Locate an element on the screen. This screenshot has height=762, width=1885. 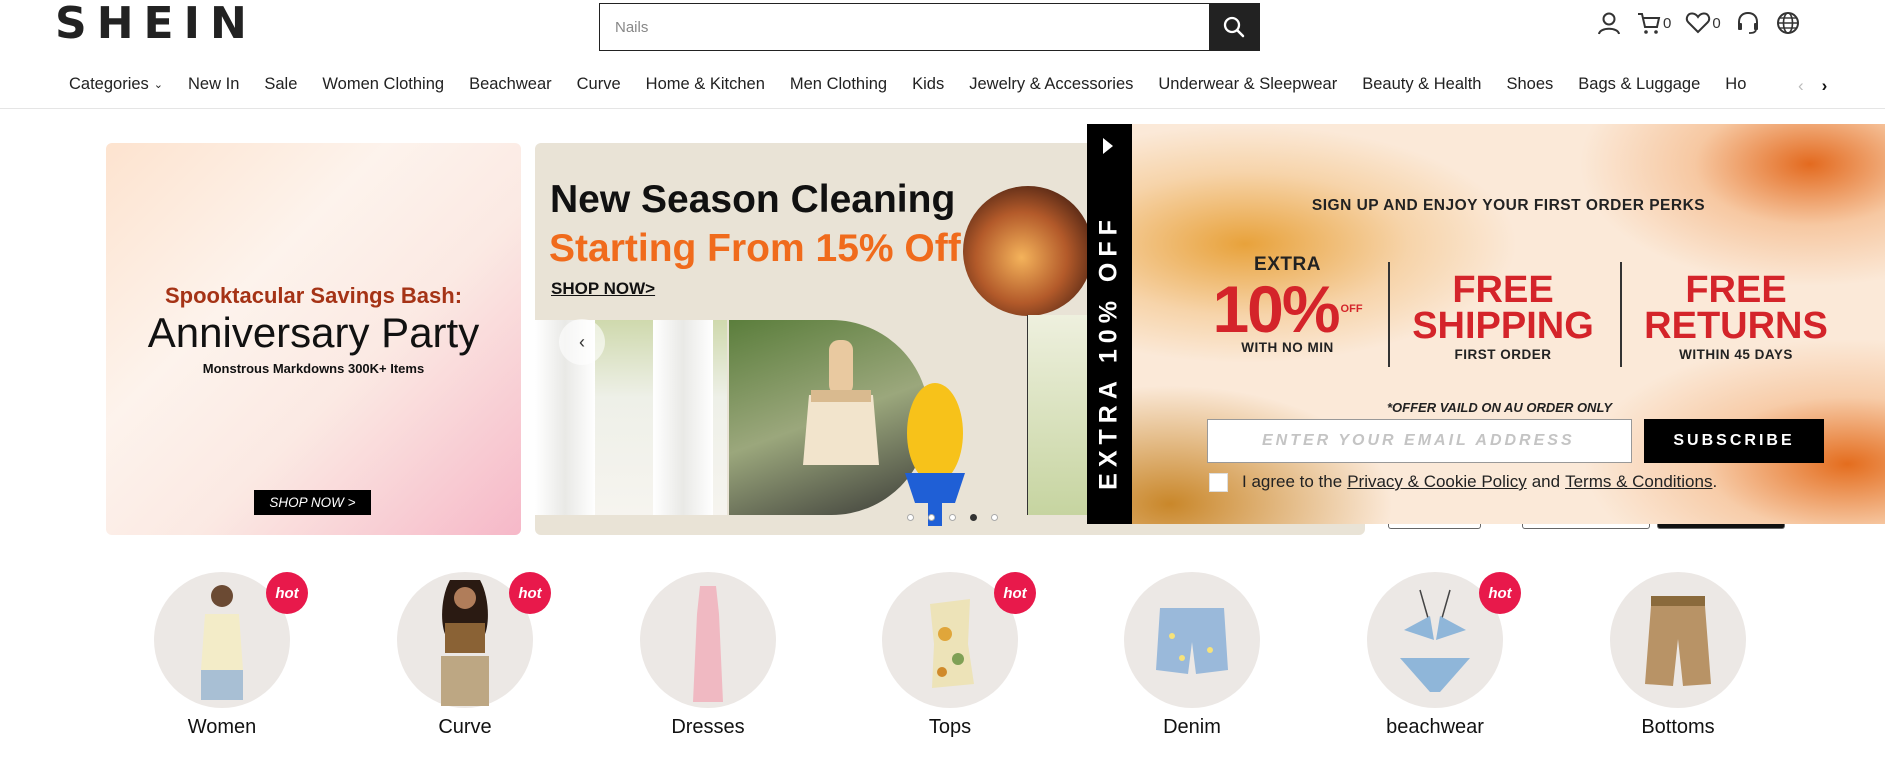
perk-free-returns: FREE RETURNS WITHIN 45 DAYS is located at coordinates (1736, 315).